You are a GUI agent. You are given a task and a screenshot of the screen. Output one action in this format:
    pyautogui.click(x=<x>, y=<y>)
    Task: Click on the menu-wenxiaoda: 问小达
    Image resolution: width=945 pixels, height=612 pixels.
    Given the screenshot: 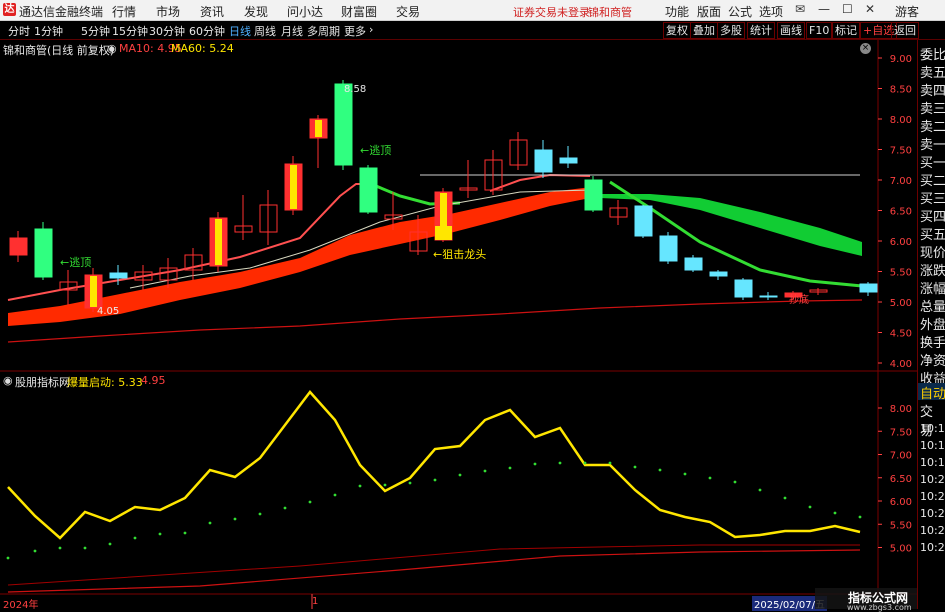 What is the action you would take?
    pyautogui.click(x=305, y=11)
    